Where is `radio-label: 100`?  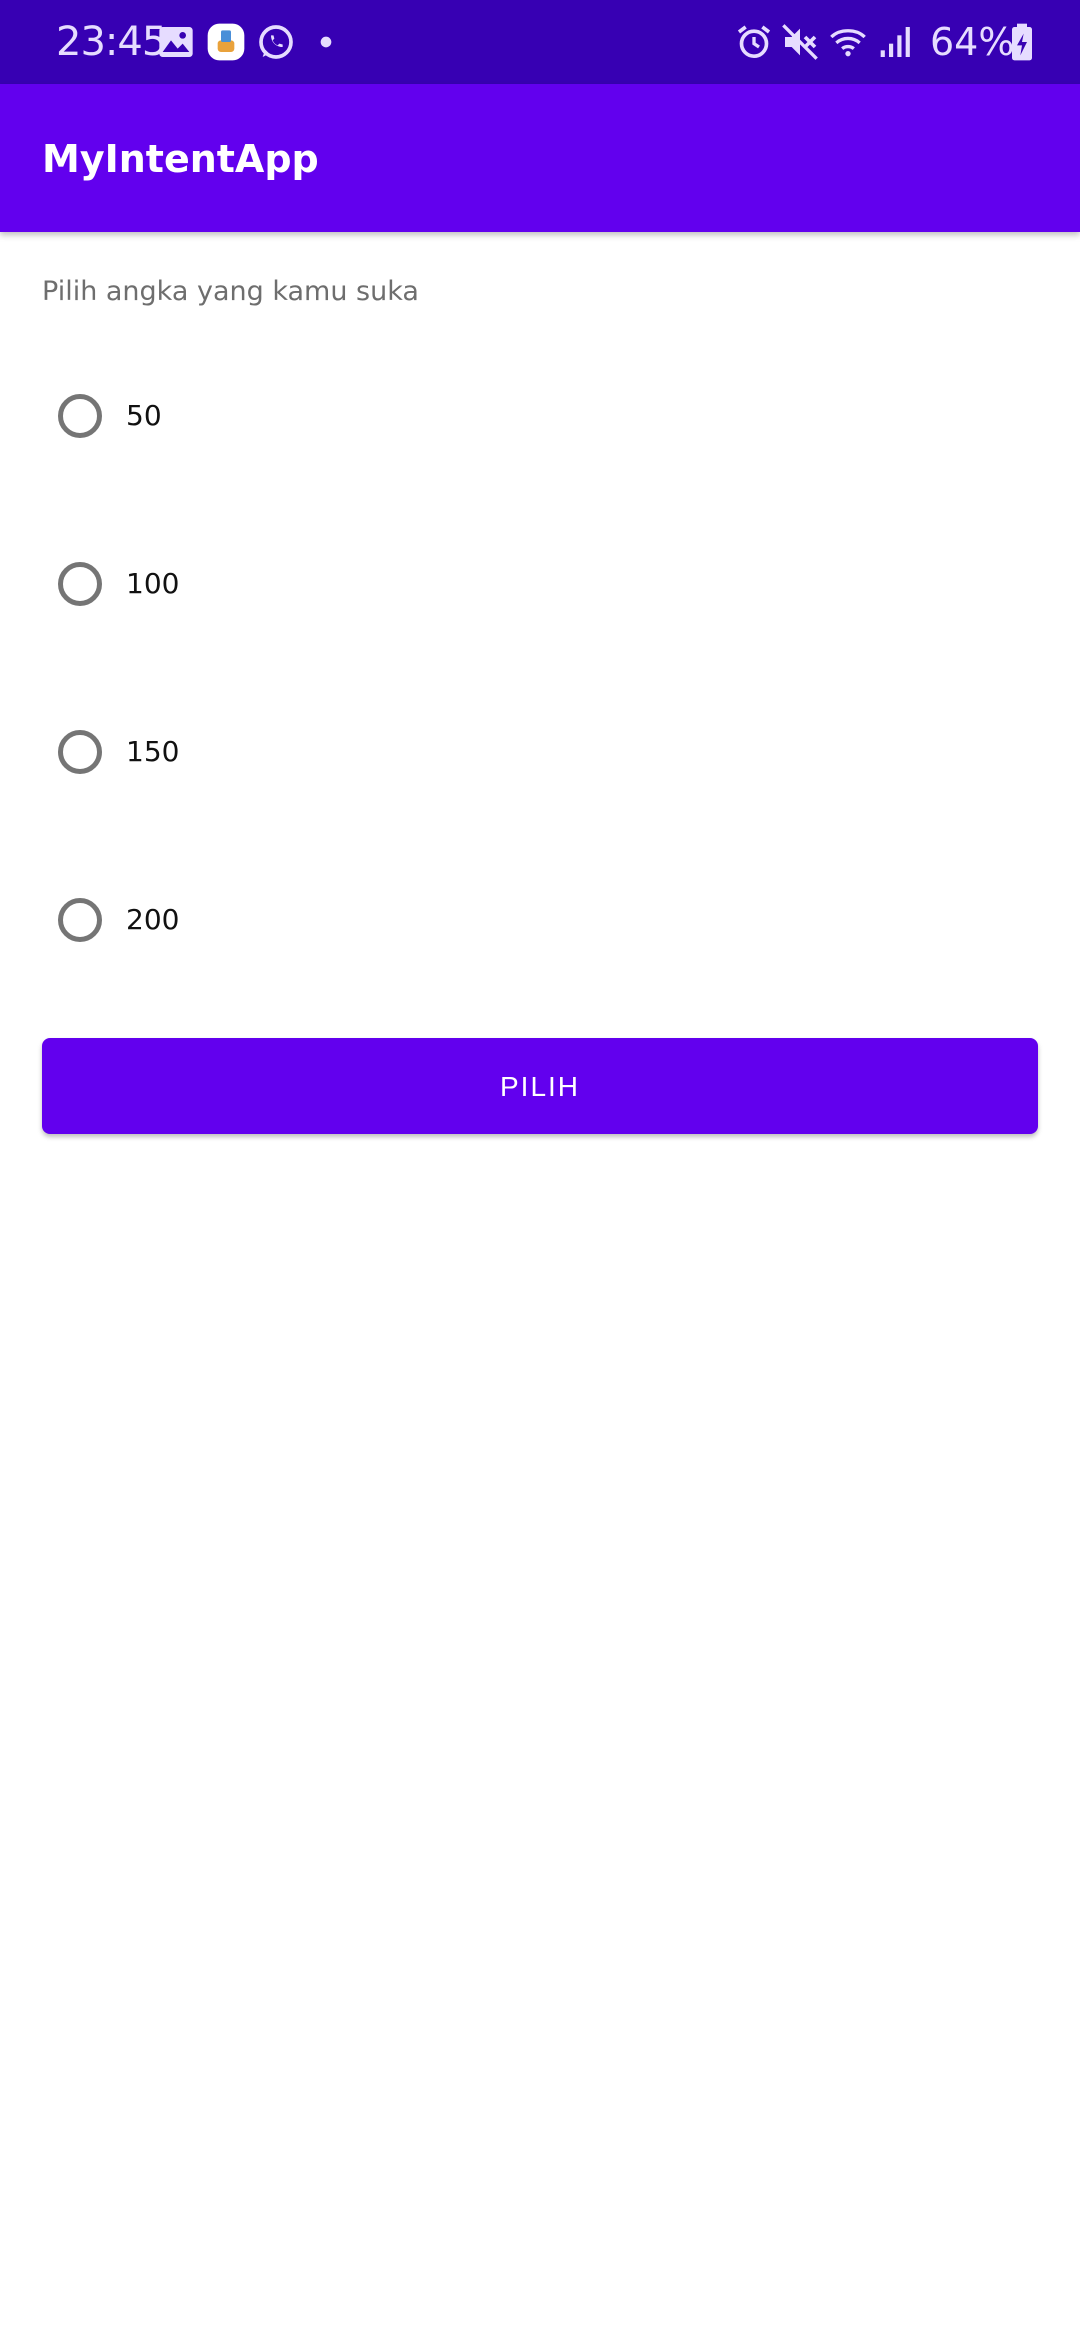
radio-label: 100 is located at coordinates (153, 583).